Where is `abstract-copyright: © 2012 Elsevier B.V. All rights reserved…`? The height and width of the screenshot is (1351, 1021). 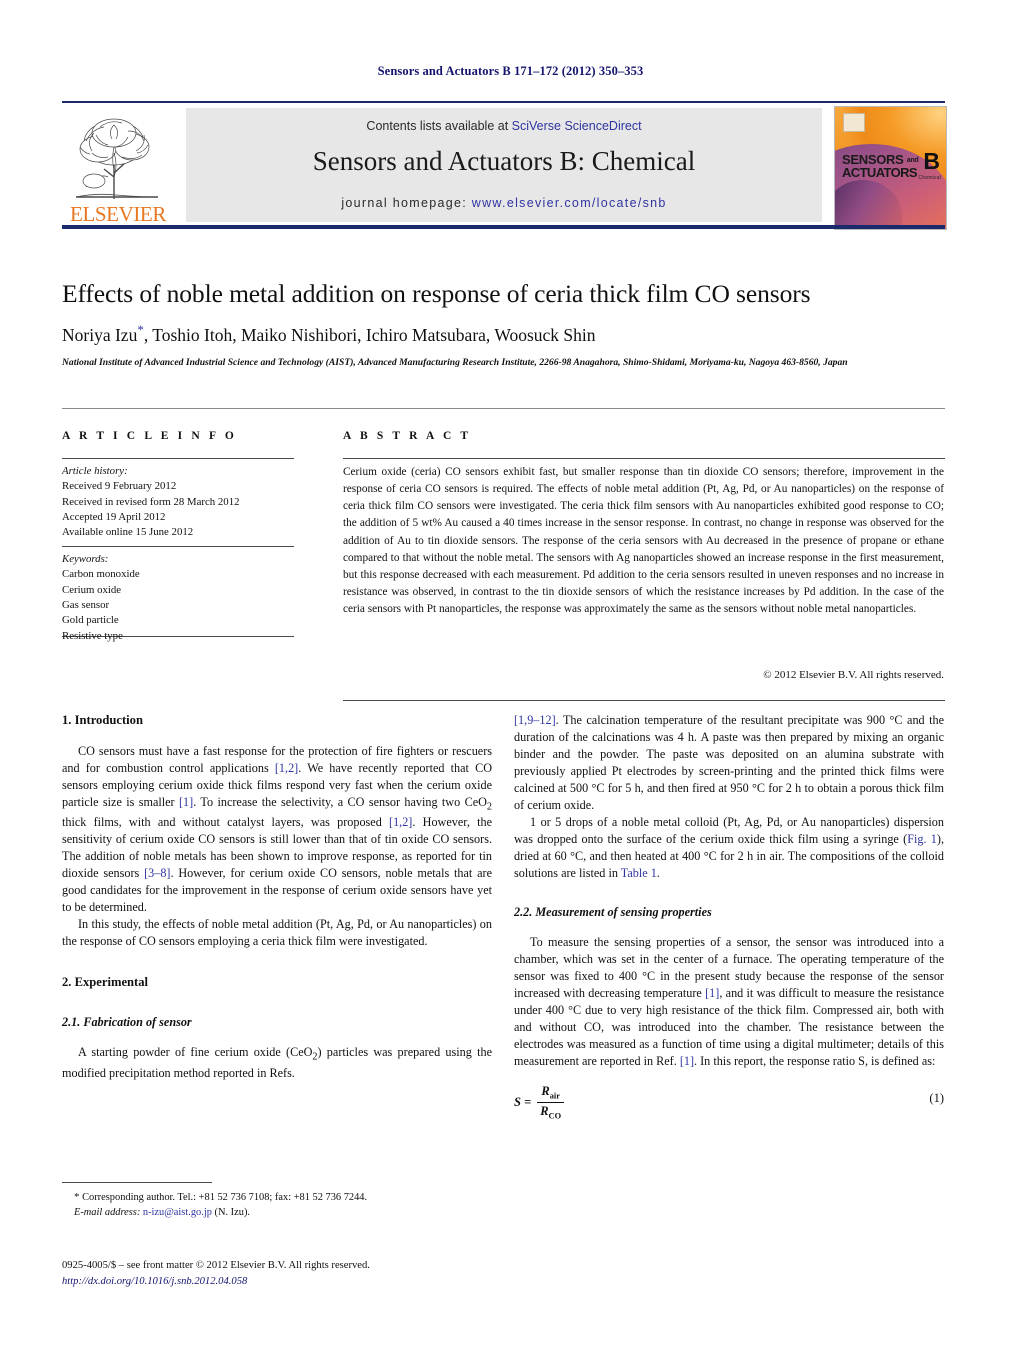
abstract-copyright: © 2012 Elsevier B.V. All rights reserved… is located at coordinates (853, 675).